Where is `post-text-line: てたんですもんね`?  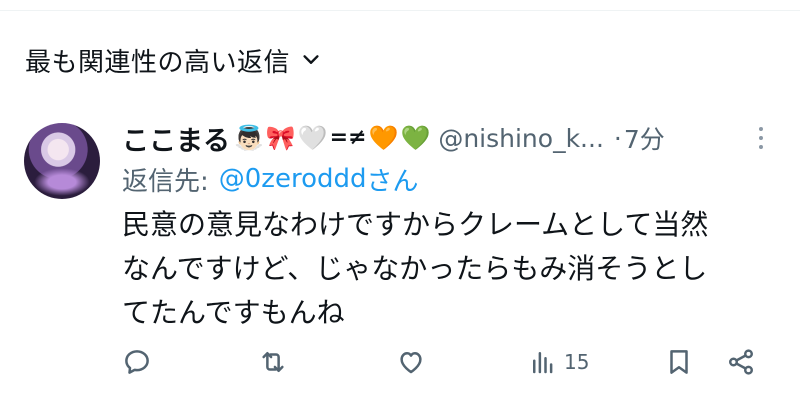
post-text-line: てたんですもんね is located at coordinates (233, 312).